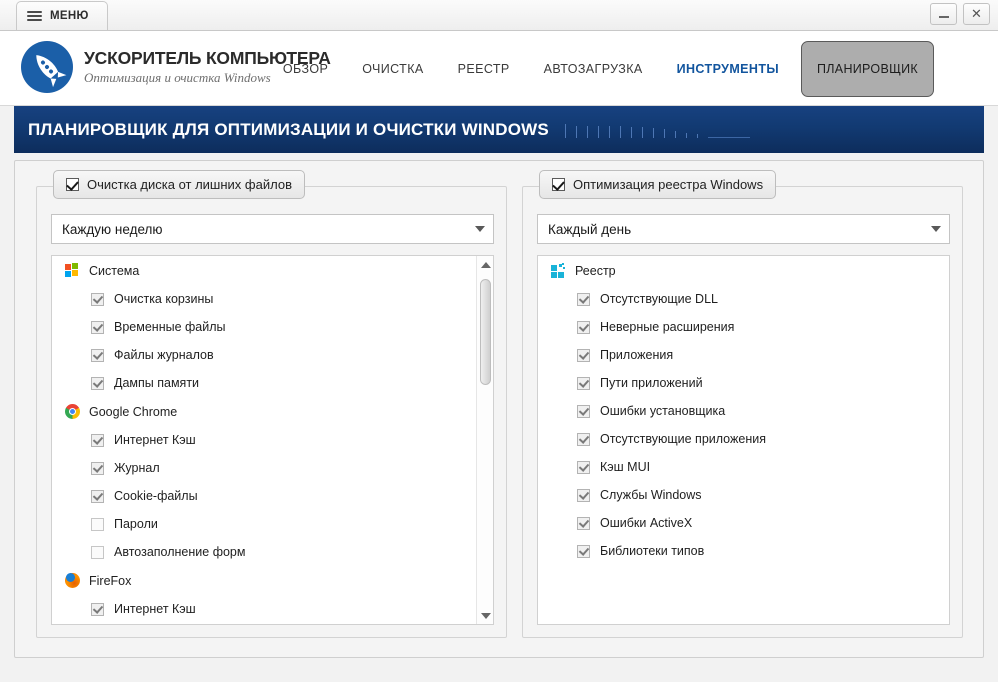 This screenshot has height=682, width=998. What do you see at coordinates (156, 496) in the screenshot?
I see `list-item-label: Cookie-файлы` at bounding box center [156, 496].